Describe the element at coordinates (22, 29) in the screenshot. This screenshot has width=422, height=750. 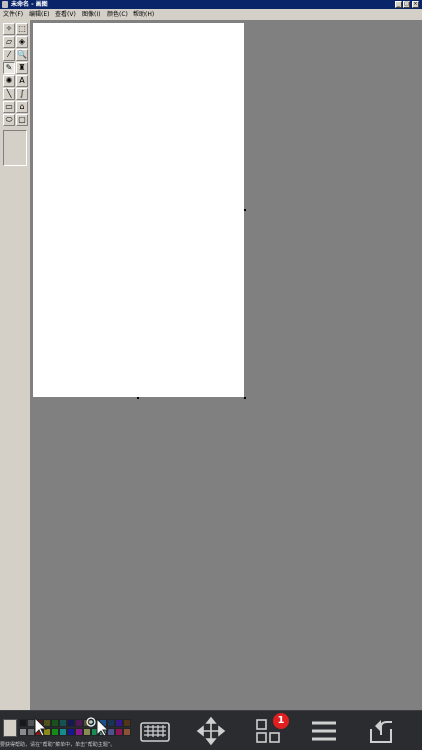
I see `rect-select-tool: ⬚` at that location.